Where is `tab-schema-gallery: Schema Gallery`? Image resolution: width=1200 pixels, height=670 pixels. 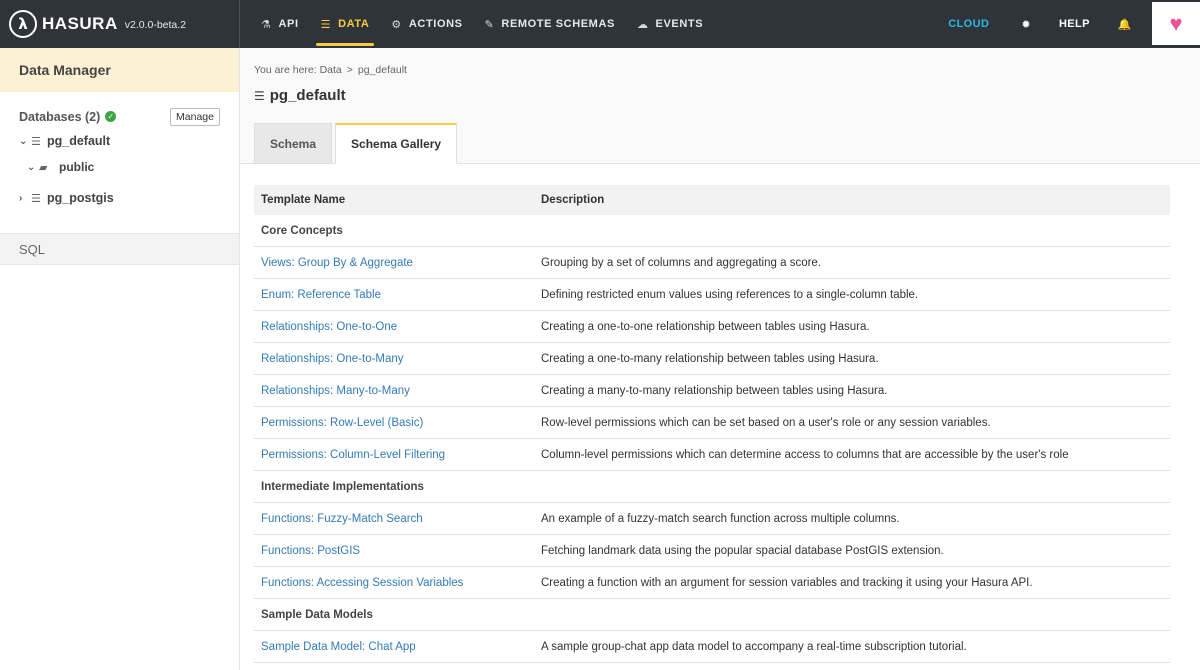 tab-schema-gallery: Schema Gallery is located at coordinates (396, 143).